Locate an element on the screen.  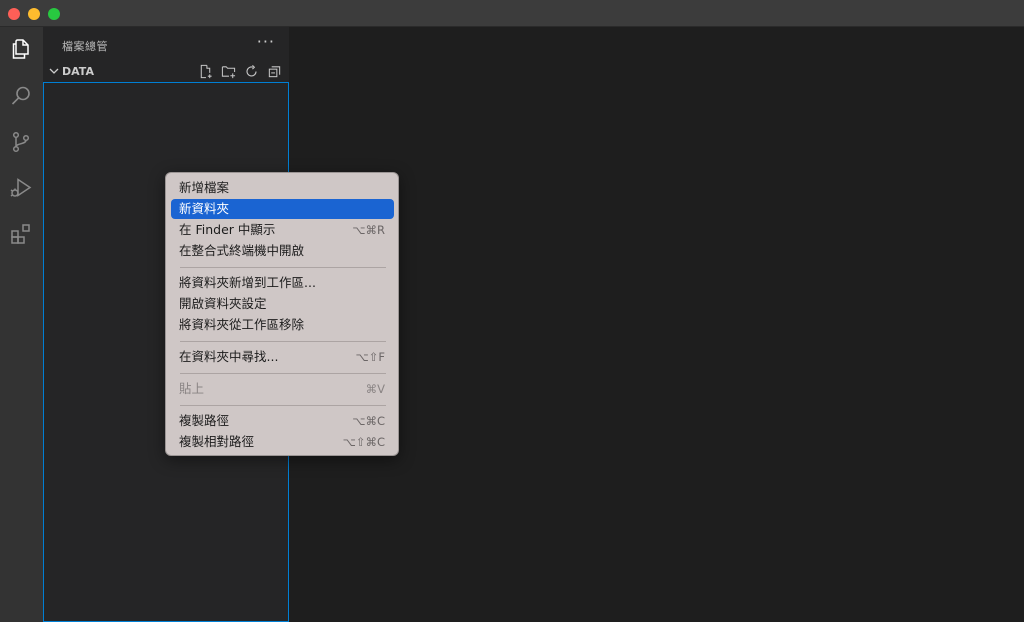
extensions-icon is located at coordinates (20, 234).